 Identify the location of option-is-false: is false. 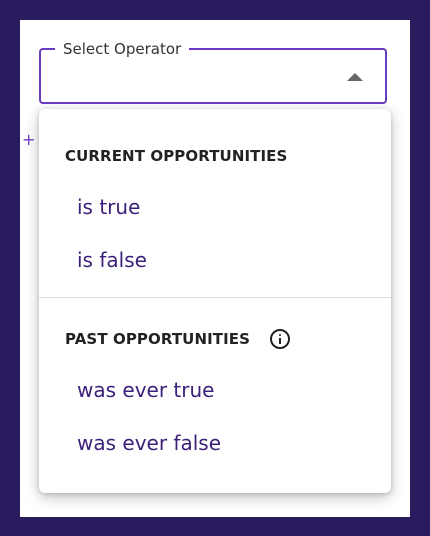
(112, 260).